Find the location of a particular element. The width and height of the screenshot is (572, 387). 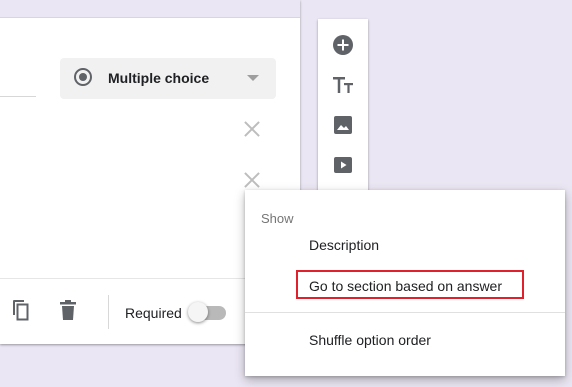

radio-button-icon is located at coordinates (83, 77).